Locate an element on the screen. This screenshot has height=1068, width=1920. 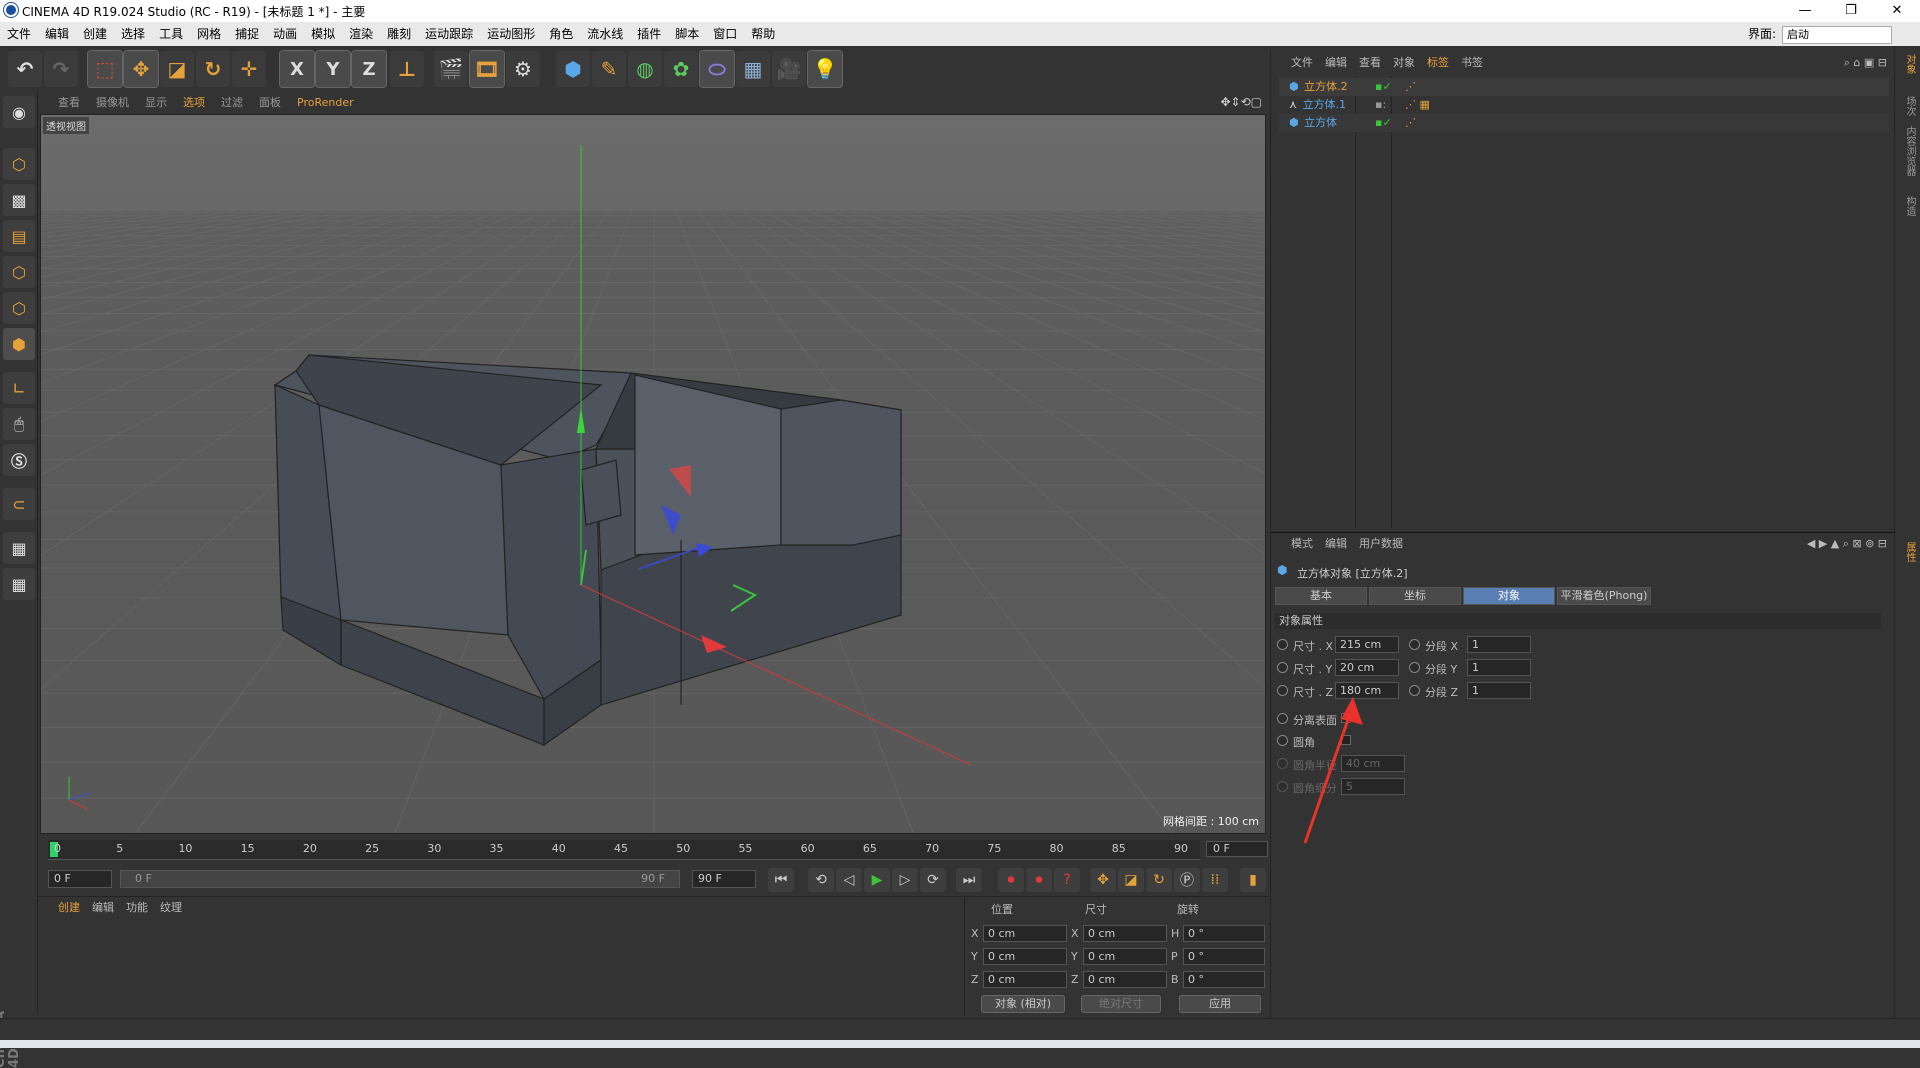
record-active-objects-icon: ⏺ is located at coordinates (1011, 880).